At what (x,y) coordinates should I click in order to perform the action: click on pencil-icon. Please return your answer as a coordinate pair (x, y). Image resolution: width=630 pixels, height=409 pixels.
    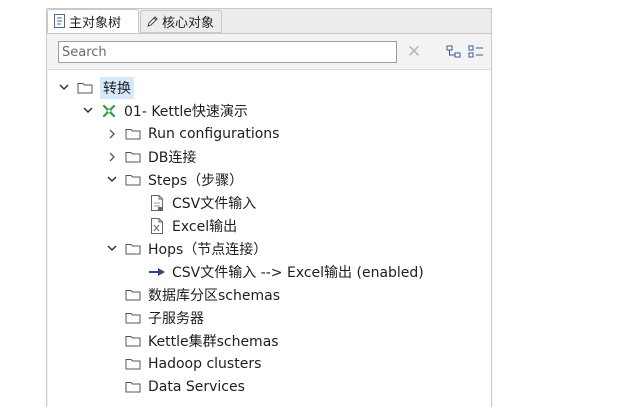
    Looking at the image, I should click on (152, 22).